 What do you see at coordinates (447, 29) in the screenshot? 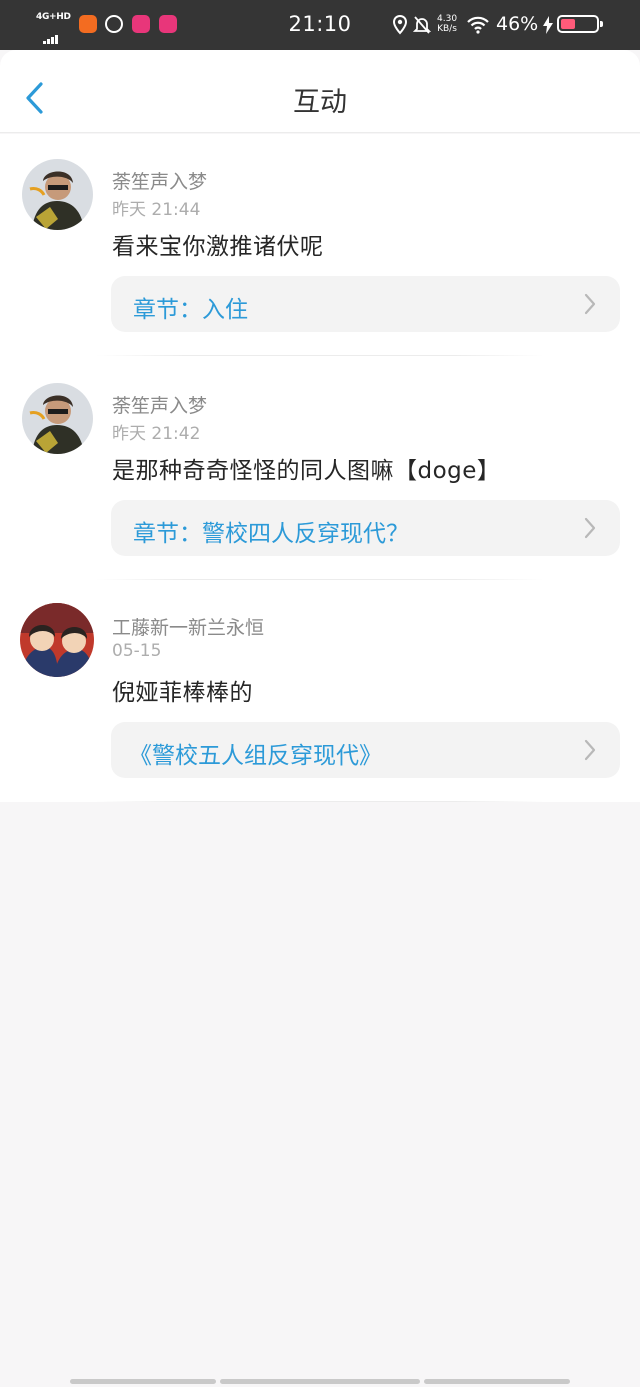
I see `speed-unit: KB/s` at bounding box center [447, 29].